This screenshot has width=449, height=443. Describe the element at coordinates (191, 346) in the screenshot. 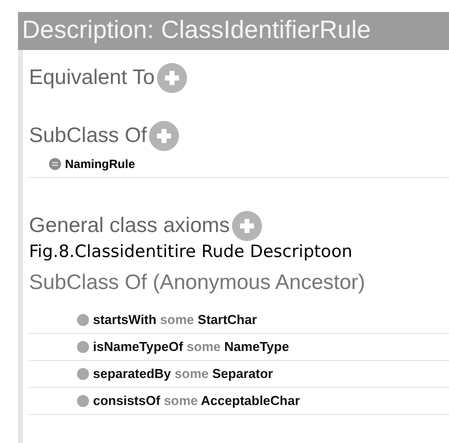

I see `restriction-expression: isNameTypeOf some NameType` at that location.